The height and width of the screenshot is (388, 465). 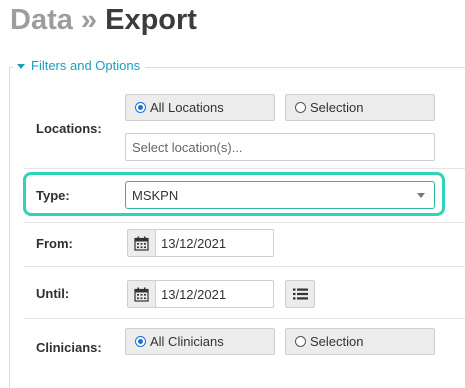 What do you see at coordinates (421, 195) in the screenshot?
I see `chevron-down-icon` at bounding box center [421, 195].